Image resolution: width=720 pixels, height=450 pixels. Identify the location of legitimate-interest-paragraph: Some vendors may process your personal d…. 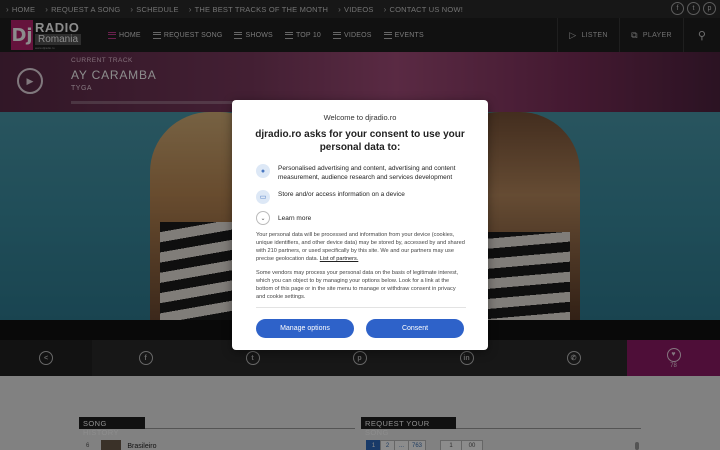
(357, 285).